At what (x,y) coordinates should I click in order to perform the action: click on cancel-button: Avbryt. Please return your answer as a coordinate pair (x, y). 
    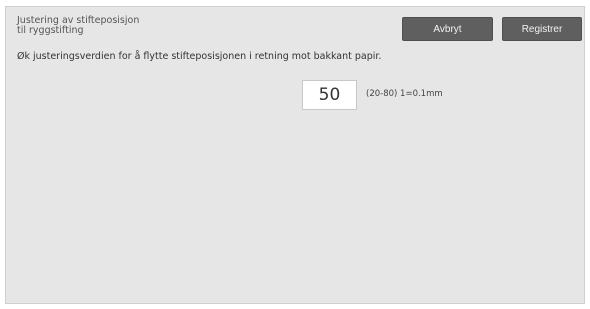
    Looking at the image, I should click on (447, 29).